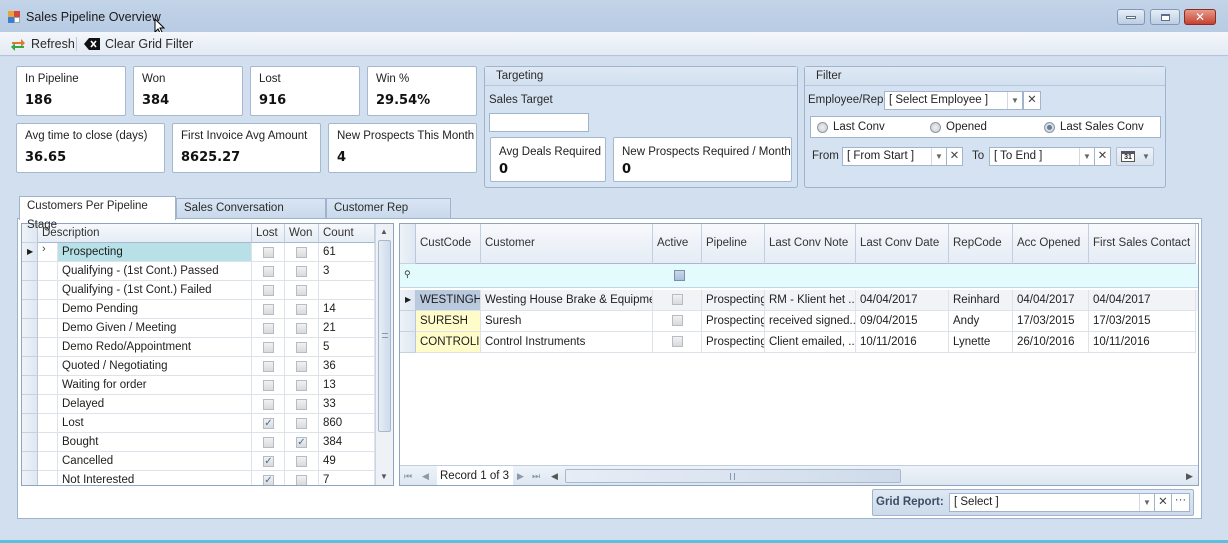 The width and height of the screenshot is (1228, 543). What do you see at coordinates (953, 100) in the screenshot?
I see `employee-select: [ Select Employee ] ▼` at bounding box center [953, 100].